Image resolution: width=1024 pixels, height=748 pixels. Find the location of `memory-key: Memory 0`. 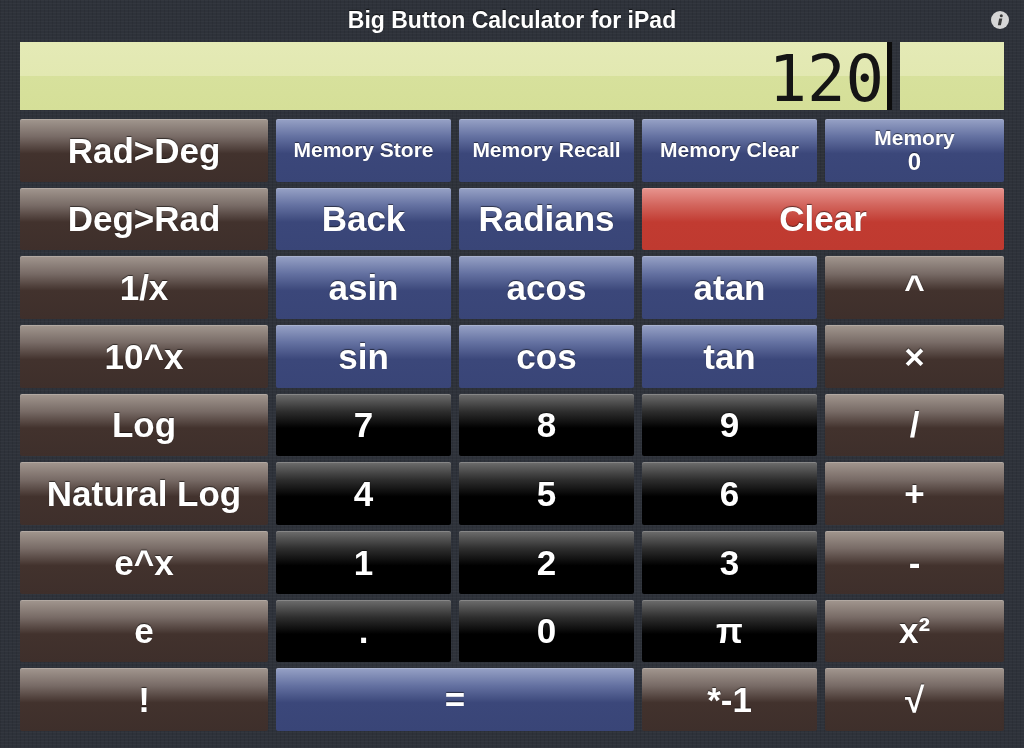

memory-key: Memory 0 is located at coordinates (914, 150).